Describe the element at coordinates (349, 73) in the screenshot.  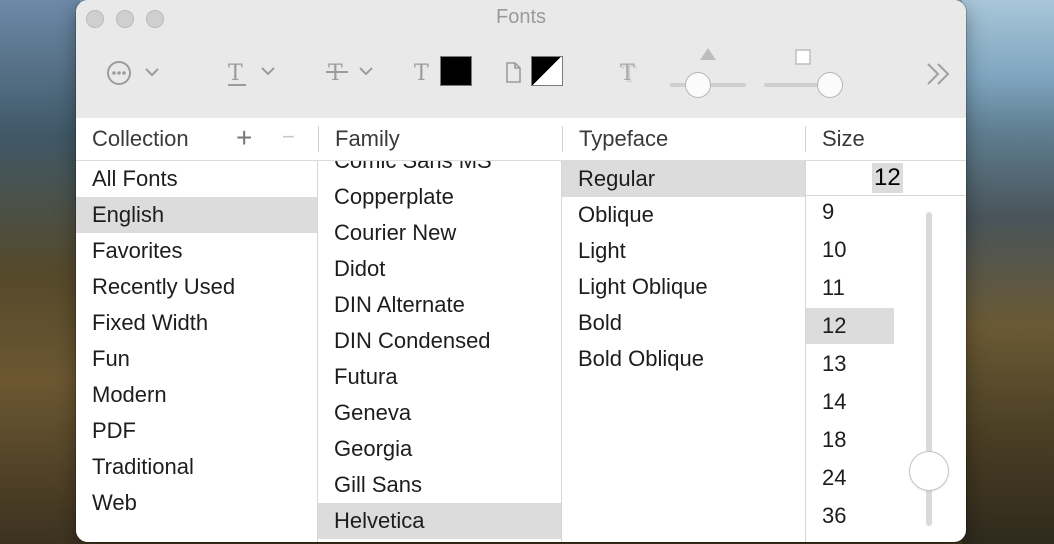
I see `T-strikethrough-icon: T` at that location.